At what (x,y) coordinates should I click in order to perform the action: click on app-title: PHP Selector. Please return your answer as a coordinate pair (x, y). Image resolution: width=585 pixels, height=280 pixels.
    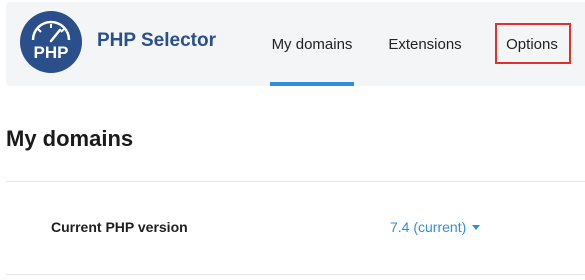
    Looking at the image, I should click on (156, 40).